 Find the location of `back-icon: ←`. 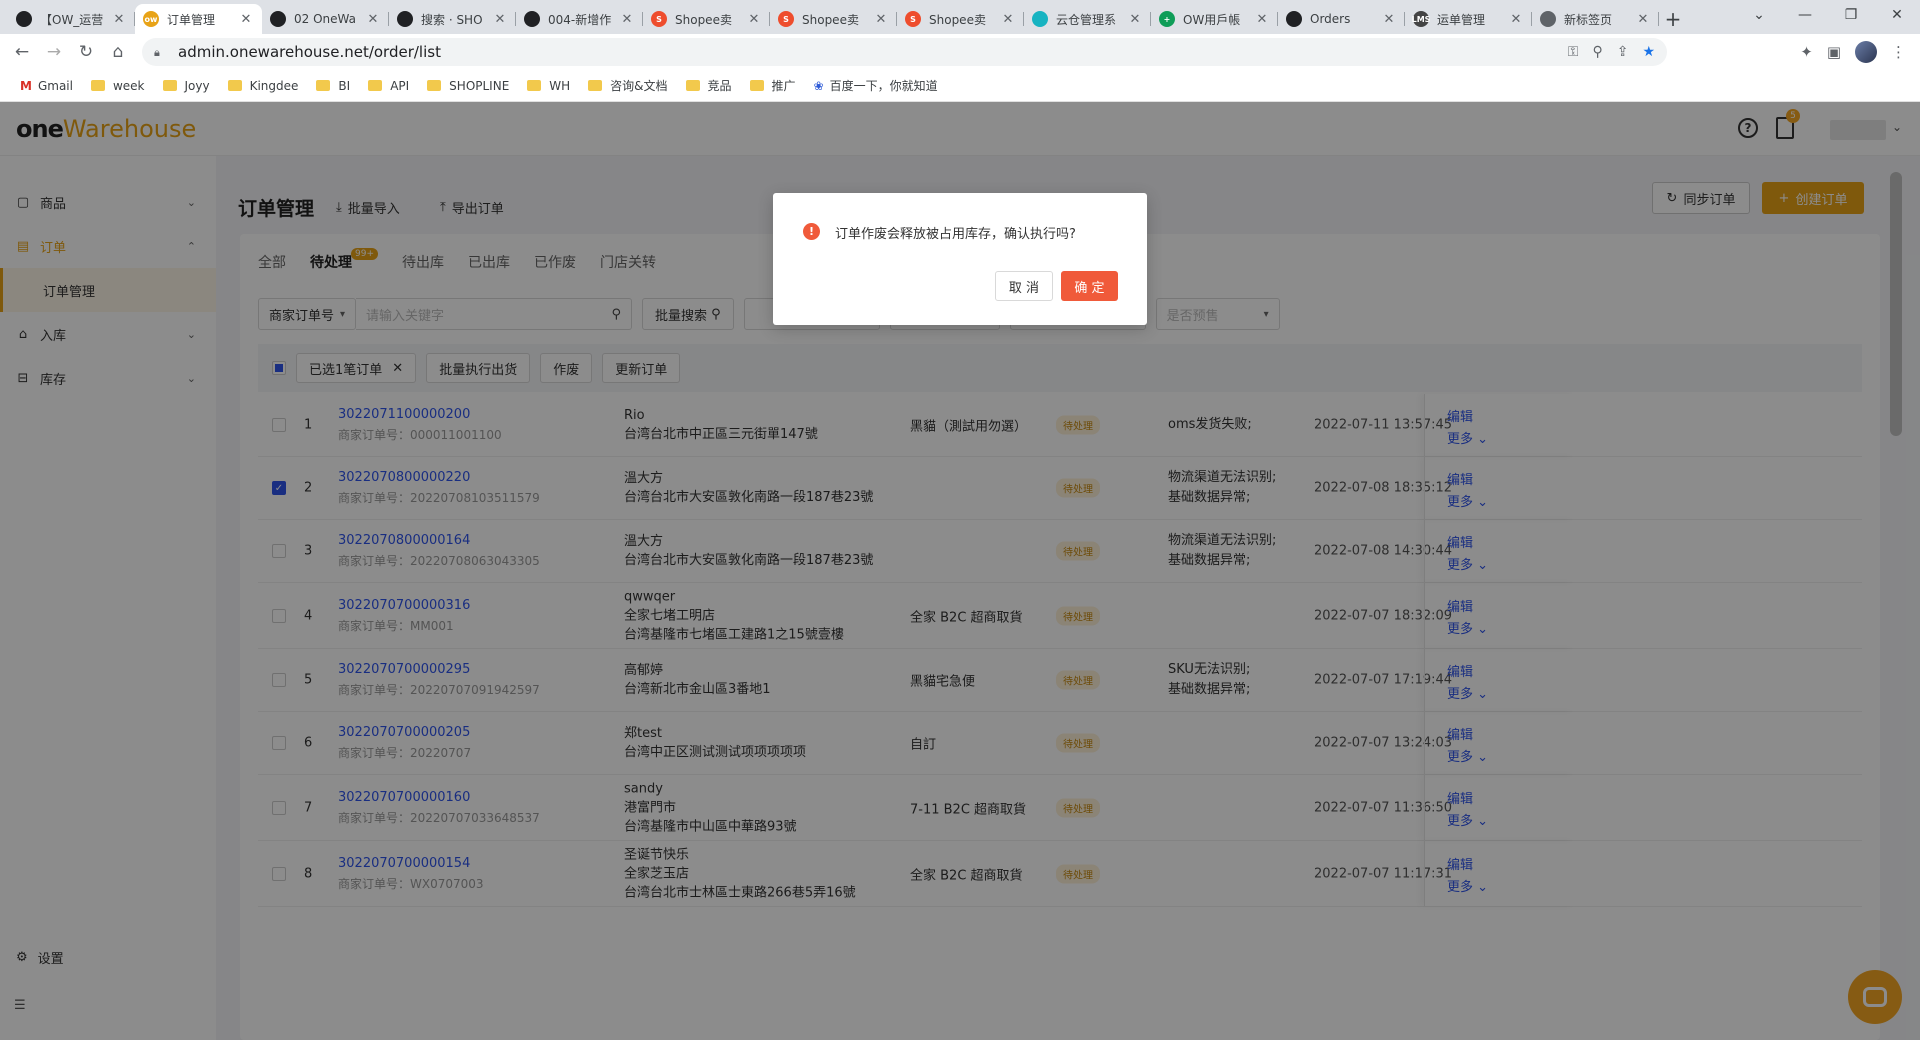

back-icon: ← is located at coordinates (22, 52).